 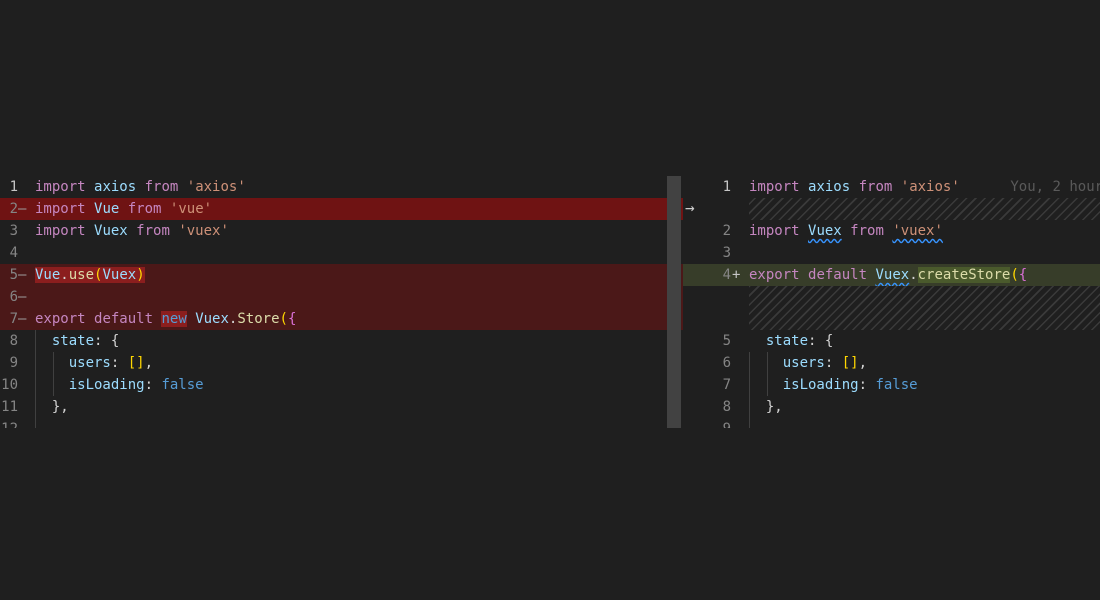 What do you see at coordinates (891, 253) in the screenshot?
I see `code-line-3: 3` at bounding box center [891, 253].